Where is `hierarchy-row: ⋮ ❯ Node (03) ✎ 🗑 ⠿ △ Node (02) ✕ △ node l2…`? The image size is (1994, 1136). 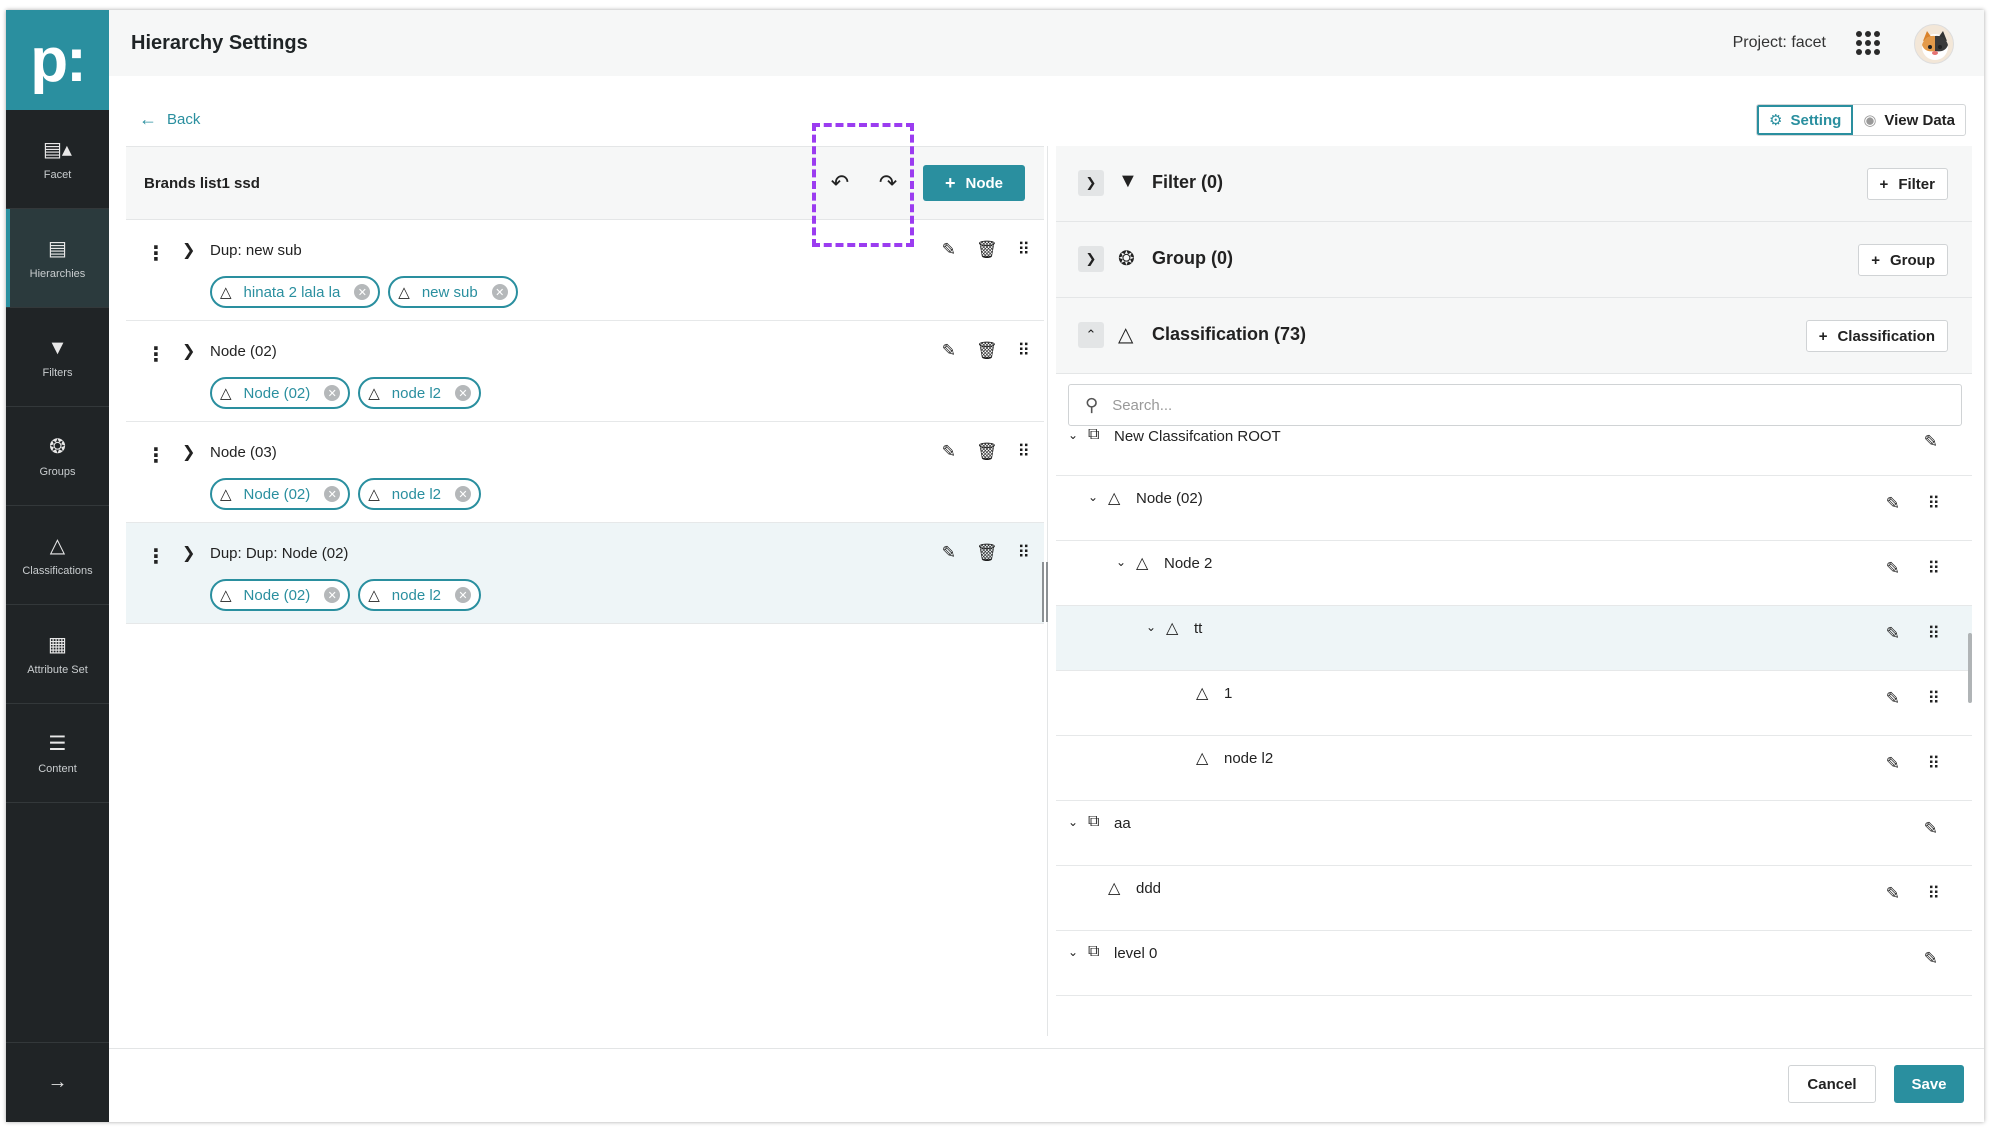 hierarchy-row: ⋮ ❯ Node (03) ✎ 🗑 ⠿ △ Node (02) ✕ △ node l2… is located at coordinates (585, 472).